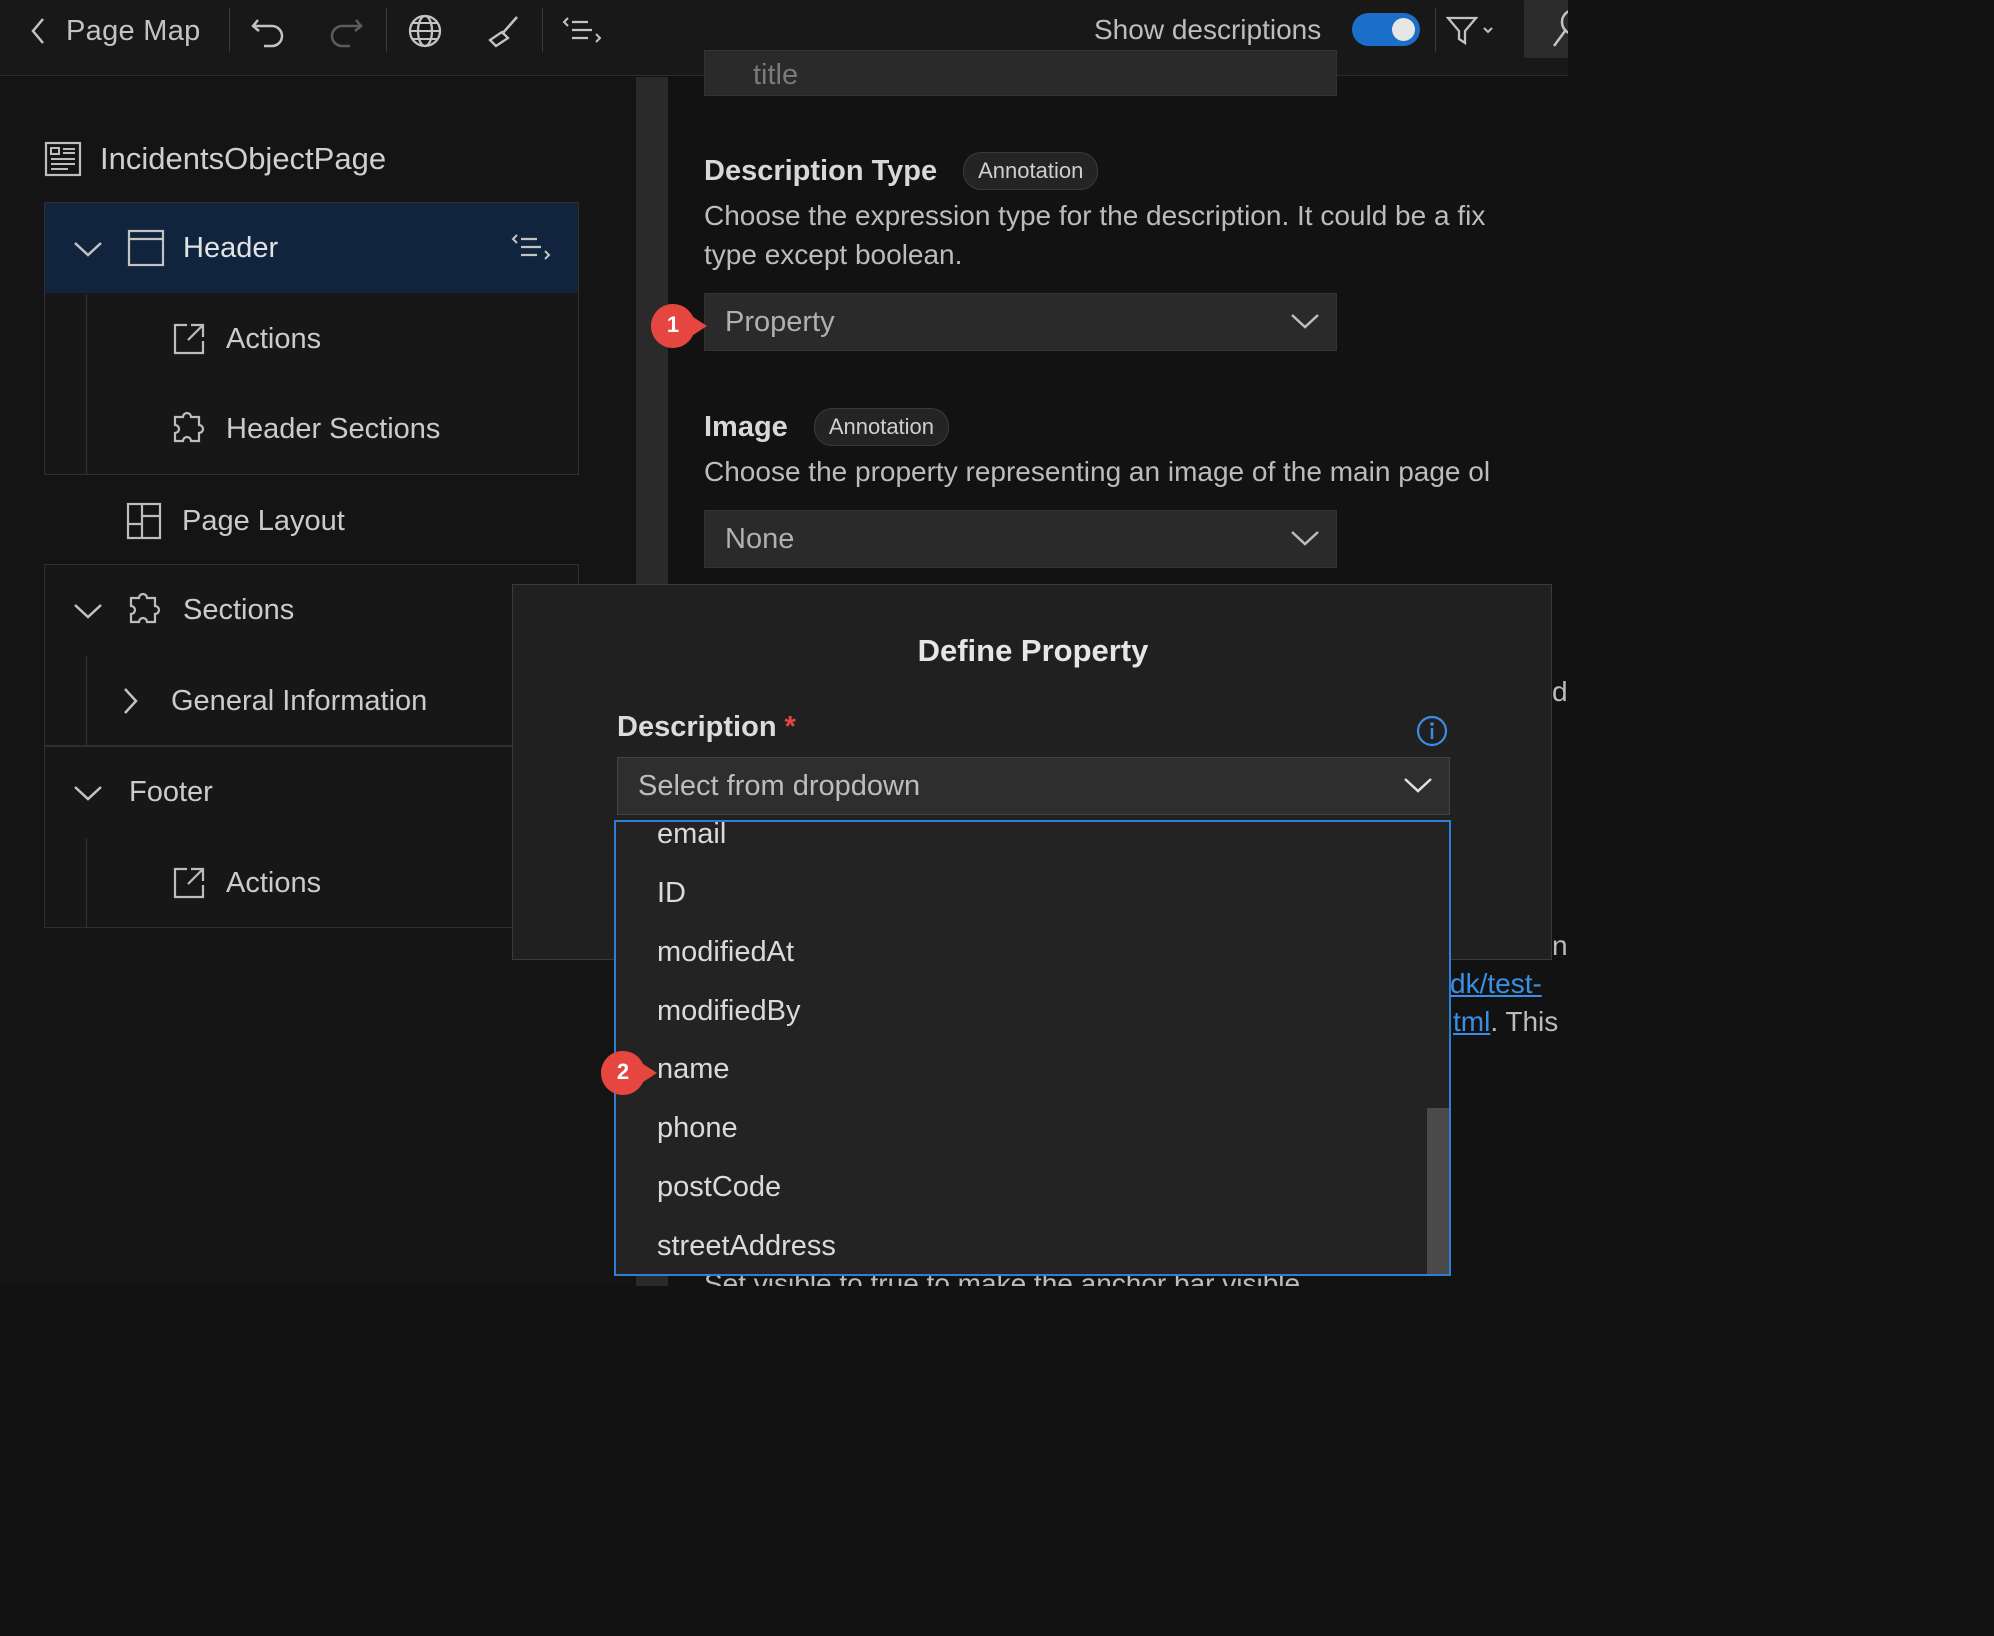 Image resolution: width=1994 pixels, height=1636 pixels. Describe the element at coordinates (623, 1071) in the screenshot. I see `callout-number: 2` at that location.